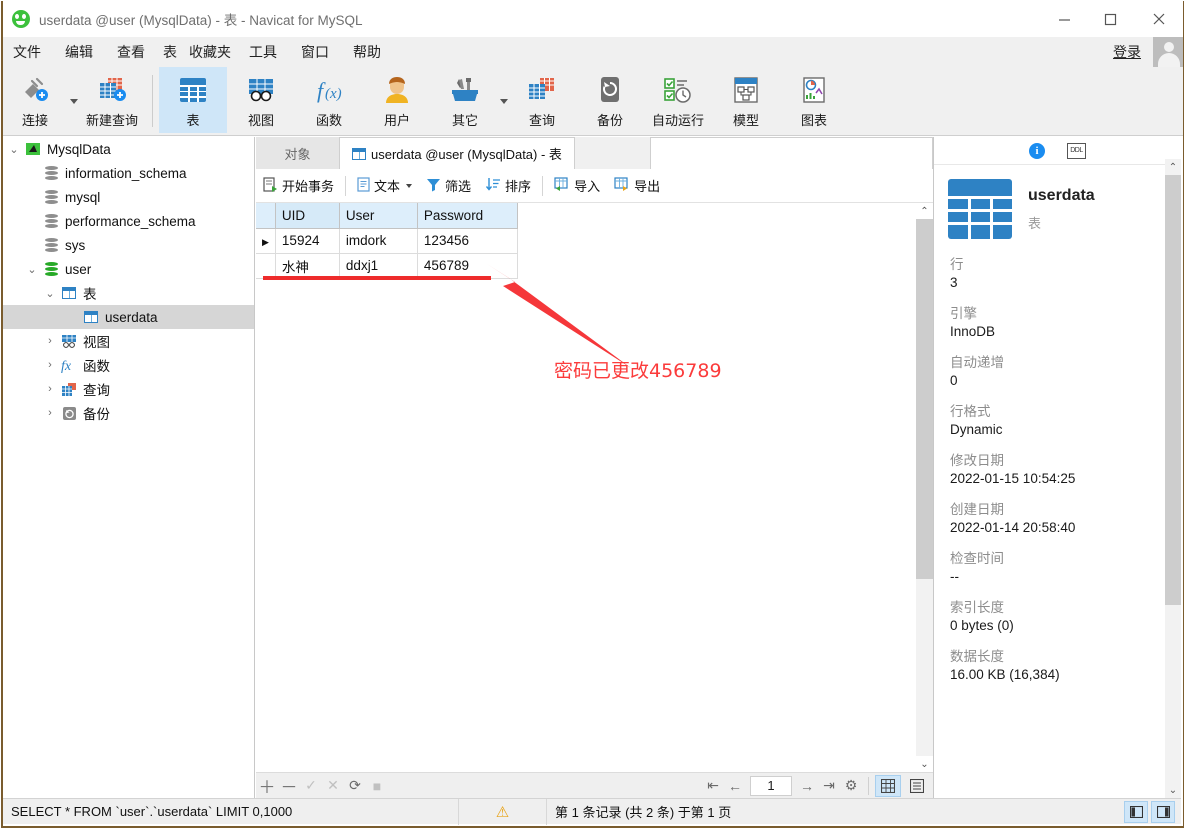 This screenshot has width=1184, height=828. Describe the element at coordinates (1168, 52) in the screenshot. I see `avatar` at that location.